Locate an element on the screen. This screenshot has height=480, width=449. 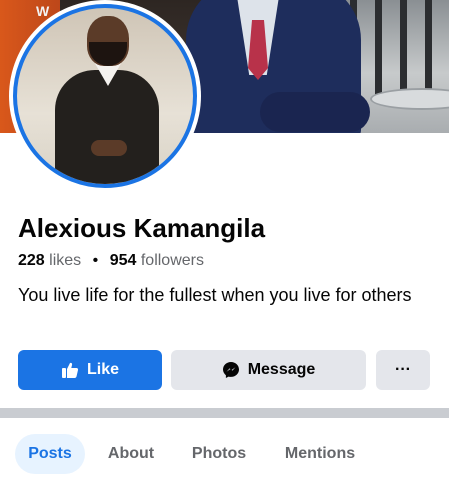
message-button-label: Message is located at coordinates (281, 369).